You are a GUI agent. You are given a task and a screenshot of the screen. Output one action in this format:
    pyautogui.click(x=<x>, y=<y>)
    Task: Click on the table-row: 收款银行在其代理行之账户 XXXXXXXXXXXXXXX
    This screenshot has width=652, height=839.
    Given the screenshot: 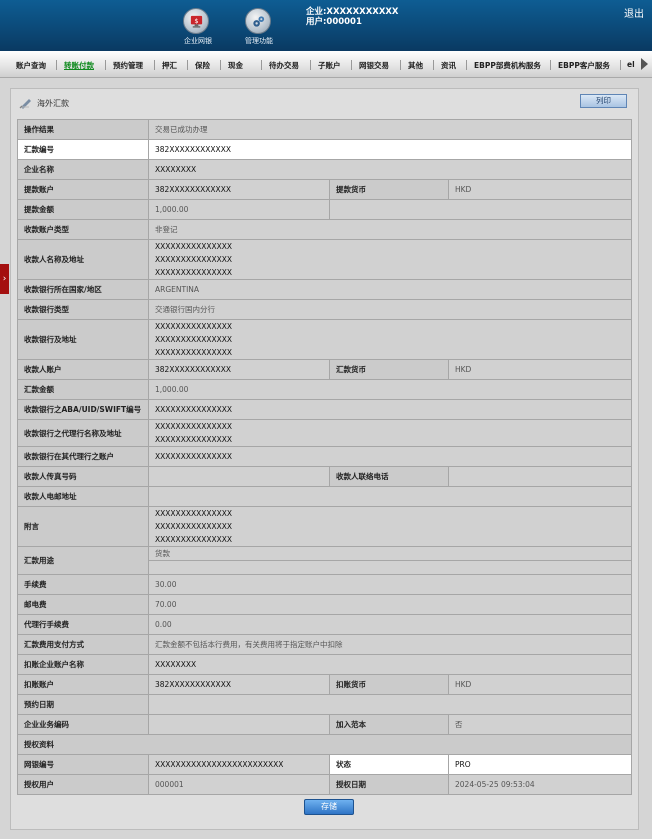 What is the action you would take?
    pyautogui.click(x=324, y=456)
    